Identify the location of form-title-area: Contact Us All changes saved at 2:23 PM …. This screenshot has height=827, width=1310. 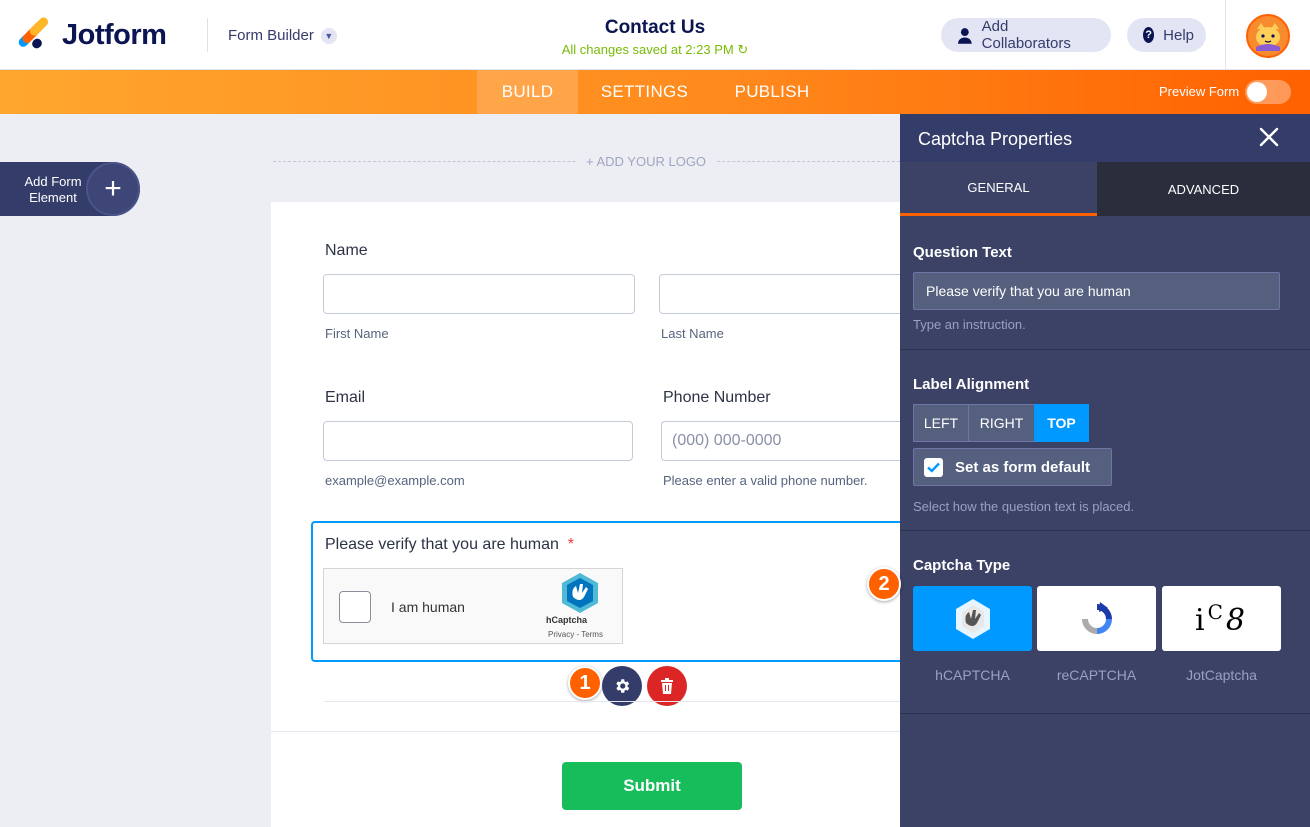
(655, 37).